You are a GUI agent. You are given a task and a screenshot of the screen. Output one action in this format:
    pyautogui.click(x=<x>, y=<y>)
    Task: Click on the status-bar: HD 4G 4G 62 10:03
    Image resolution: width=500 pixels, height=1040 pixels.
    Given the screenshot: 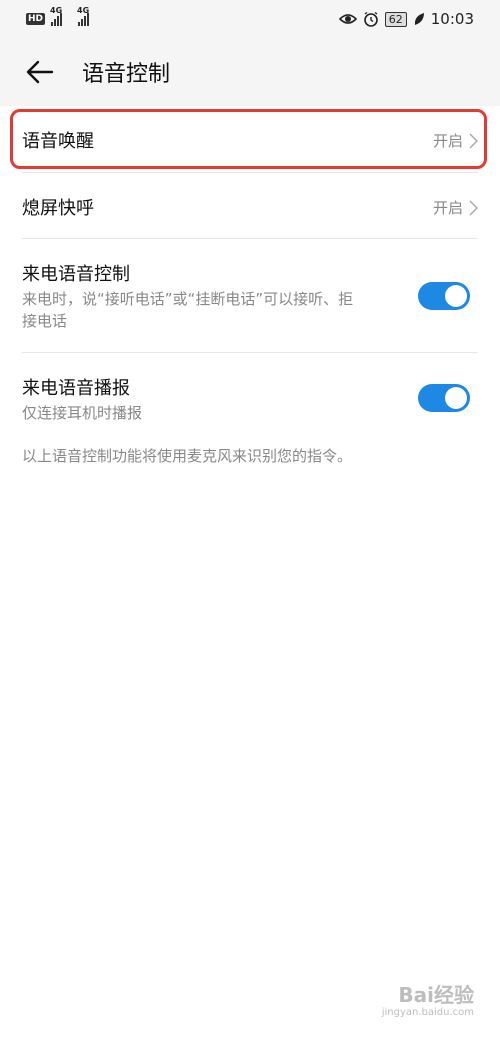 What is the action you would take?
    pyautogui.click(x=250, y=19)
    